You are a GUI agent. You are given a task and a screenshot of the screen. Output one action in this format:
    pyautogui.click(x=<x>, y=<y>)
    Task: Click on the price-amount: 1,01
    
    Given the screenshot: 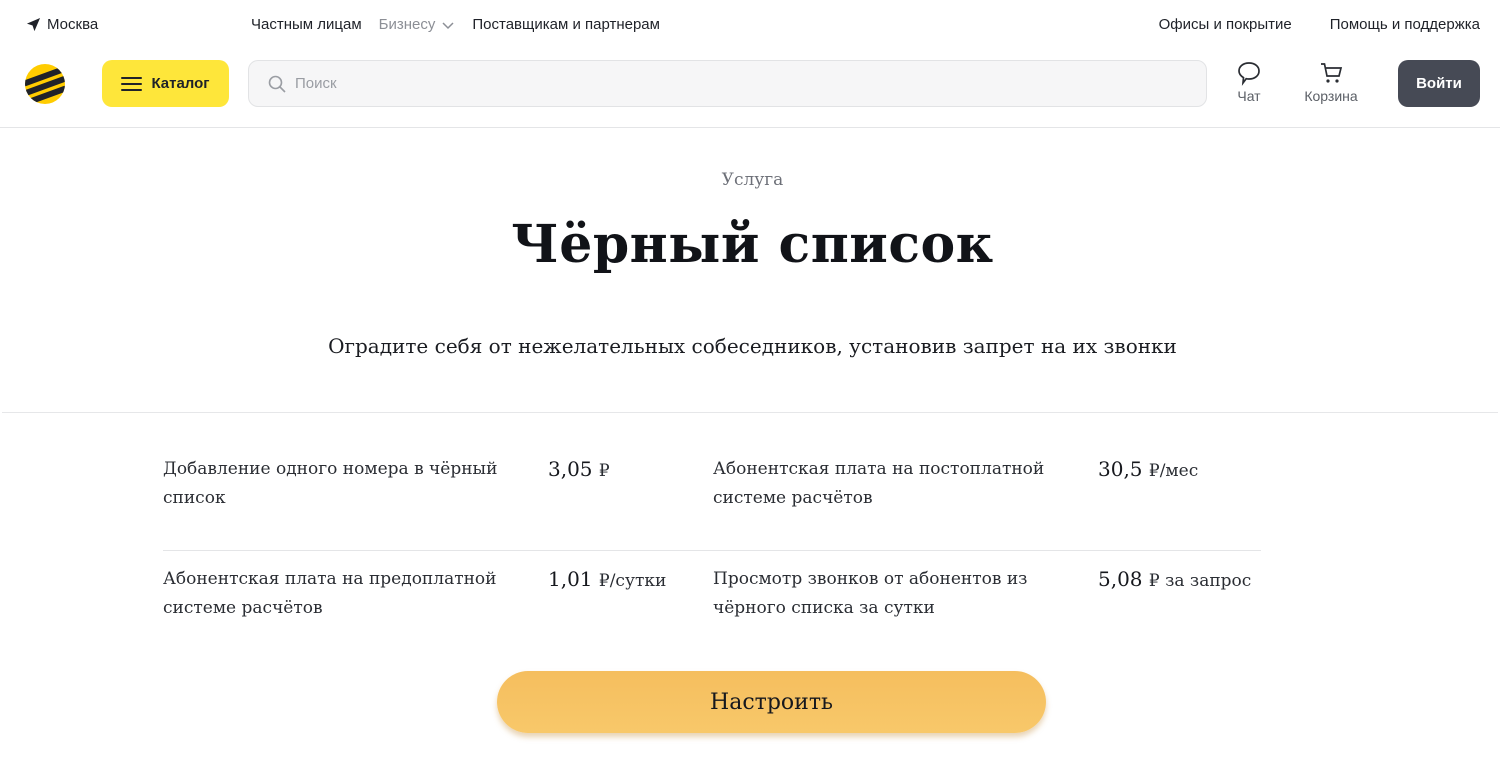 What is the action you would take?
    pyautogui.click(x=570, y=579)
    